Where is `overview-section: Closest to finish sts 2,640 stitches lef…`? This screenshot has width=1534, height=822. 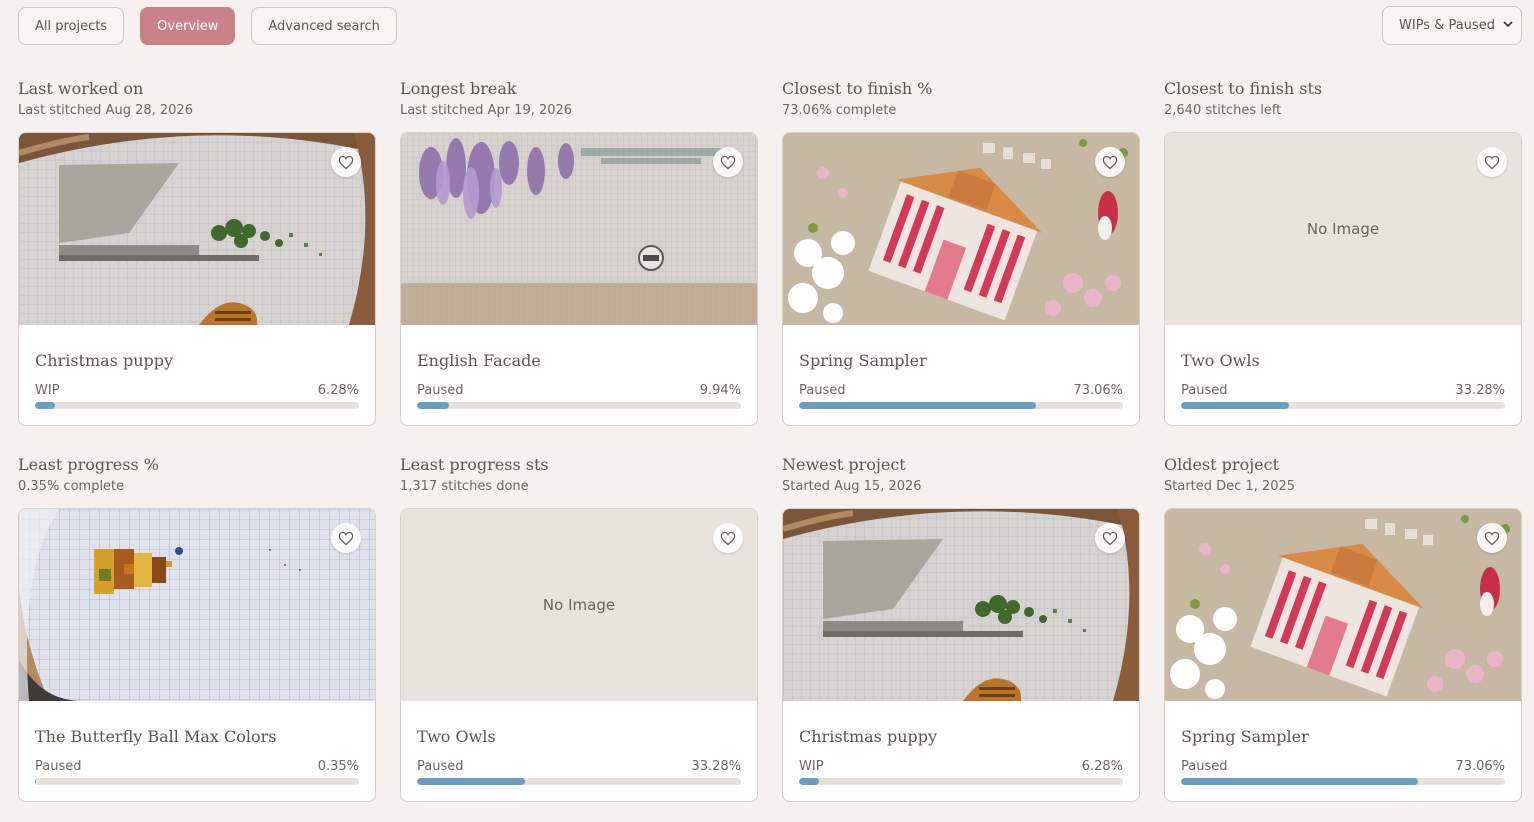
overview-section: Closest to finish sts 2,640 stitches lef… is located at coordinates (1343, 252).